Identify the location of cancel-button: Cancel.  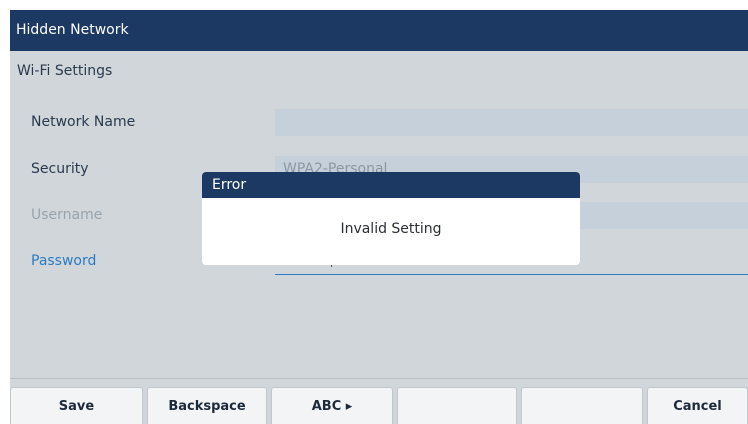
(697, 405).